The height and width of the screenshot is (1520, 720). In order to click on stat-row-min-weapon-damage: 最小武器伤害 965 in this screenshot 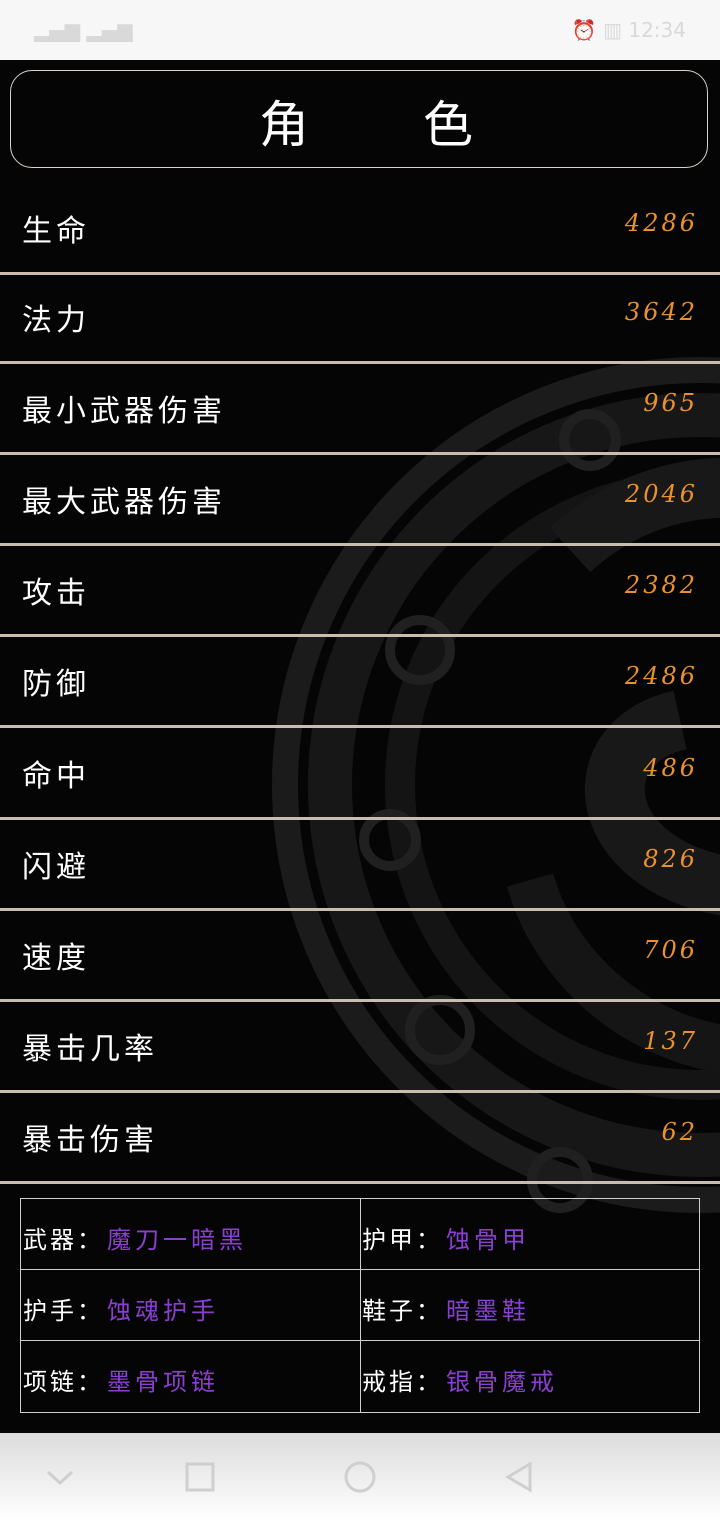, I will do `click(360, 410)`.